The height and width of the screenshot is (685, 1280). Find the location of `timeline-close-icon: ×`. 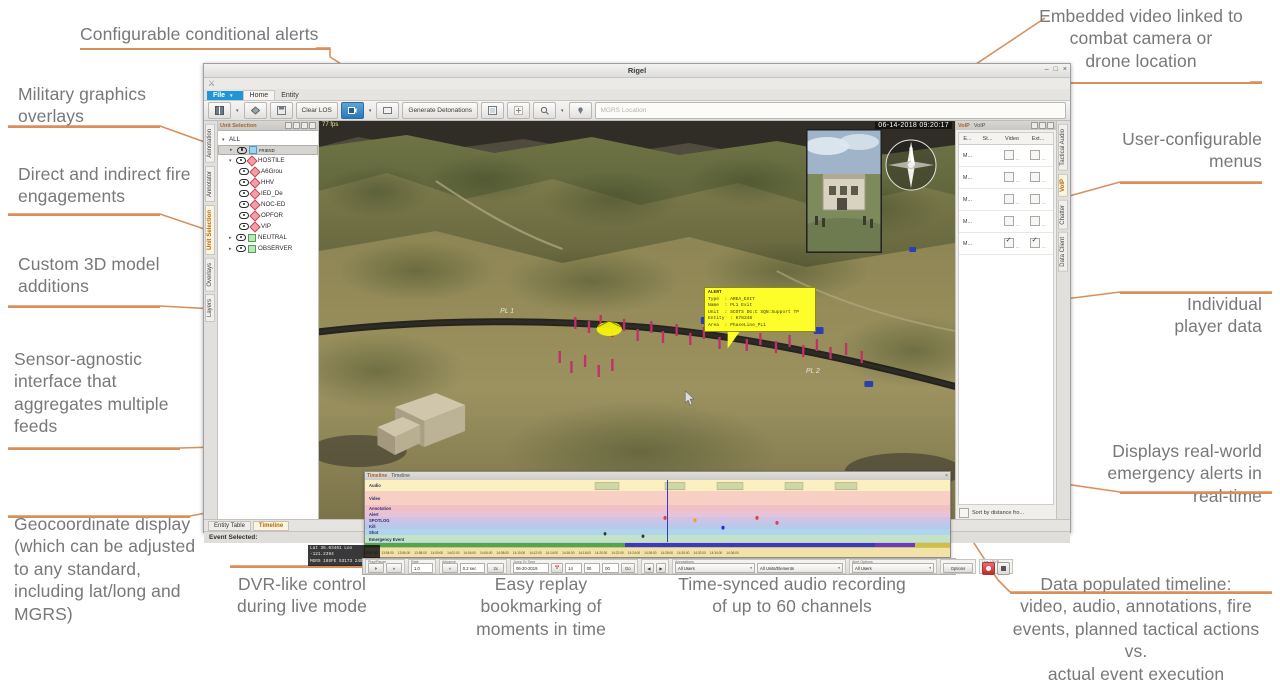

timeline-close-icon: × is located at coordinates (946, 476).